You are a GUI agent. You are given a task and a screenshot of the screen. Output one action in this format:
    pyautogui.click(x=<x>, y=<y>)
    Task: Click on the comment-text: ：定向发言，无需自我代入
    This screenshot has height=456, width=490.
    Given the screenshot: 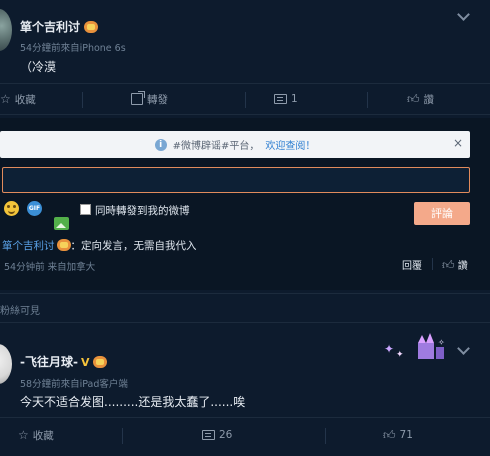 What is the action you would take?
    pyautogui.click(x=133, y=246)
    